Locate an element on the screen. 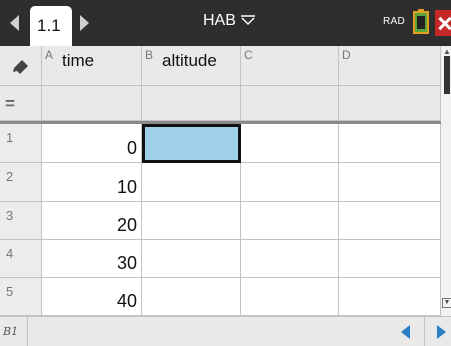 This screenshot has width=451, height=346. cell-c3 is located at coordinates (290, 221).